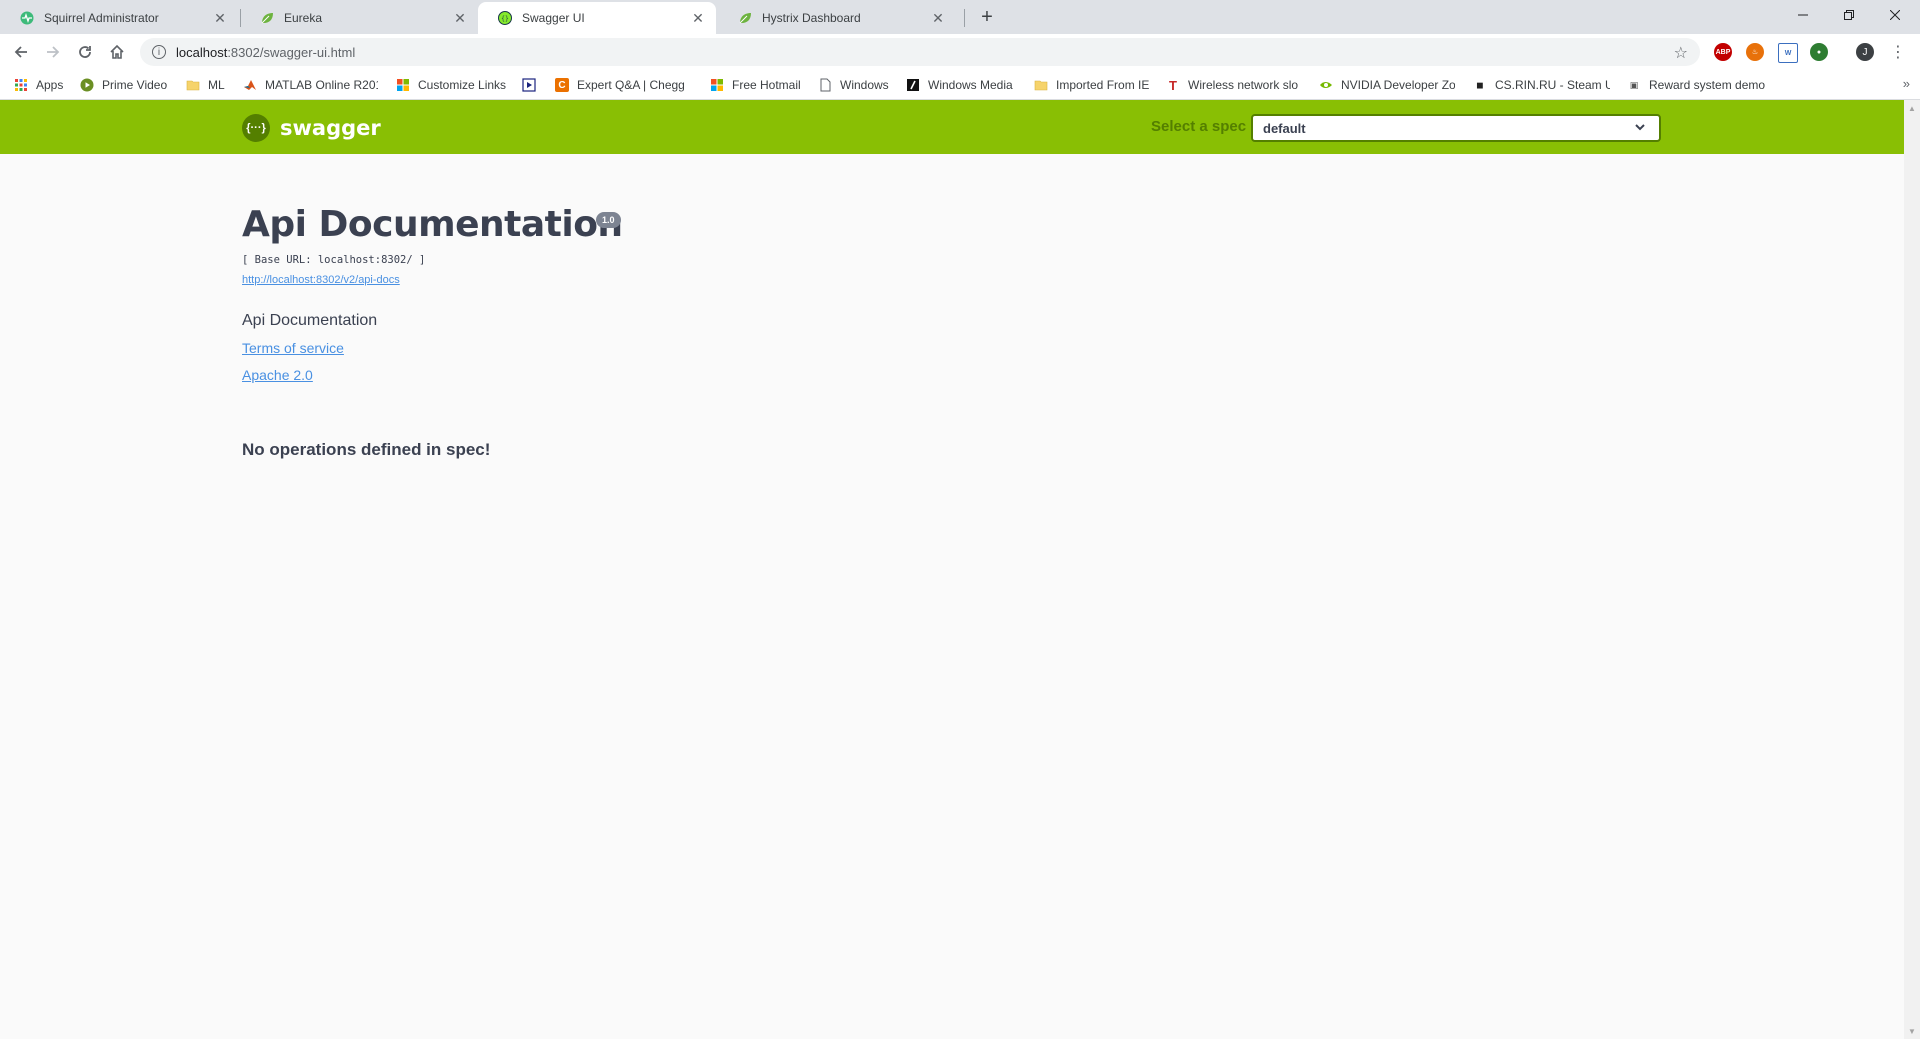 This screenshot has width=1920, height=1039. What do you see at coordinates (811, 18) in the screenshot?
I see `tab-title: Hystrix Dashboard` at bounding box center [811, 18].